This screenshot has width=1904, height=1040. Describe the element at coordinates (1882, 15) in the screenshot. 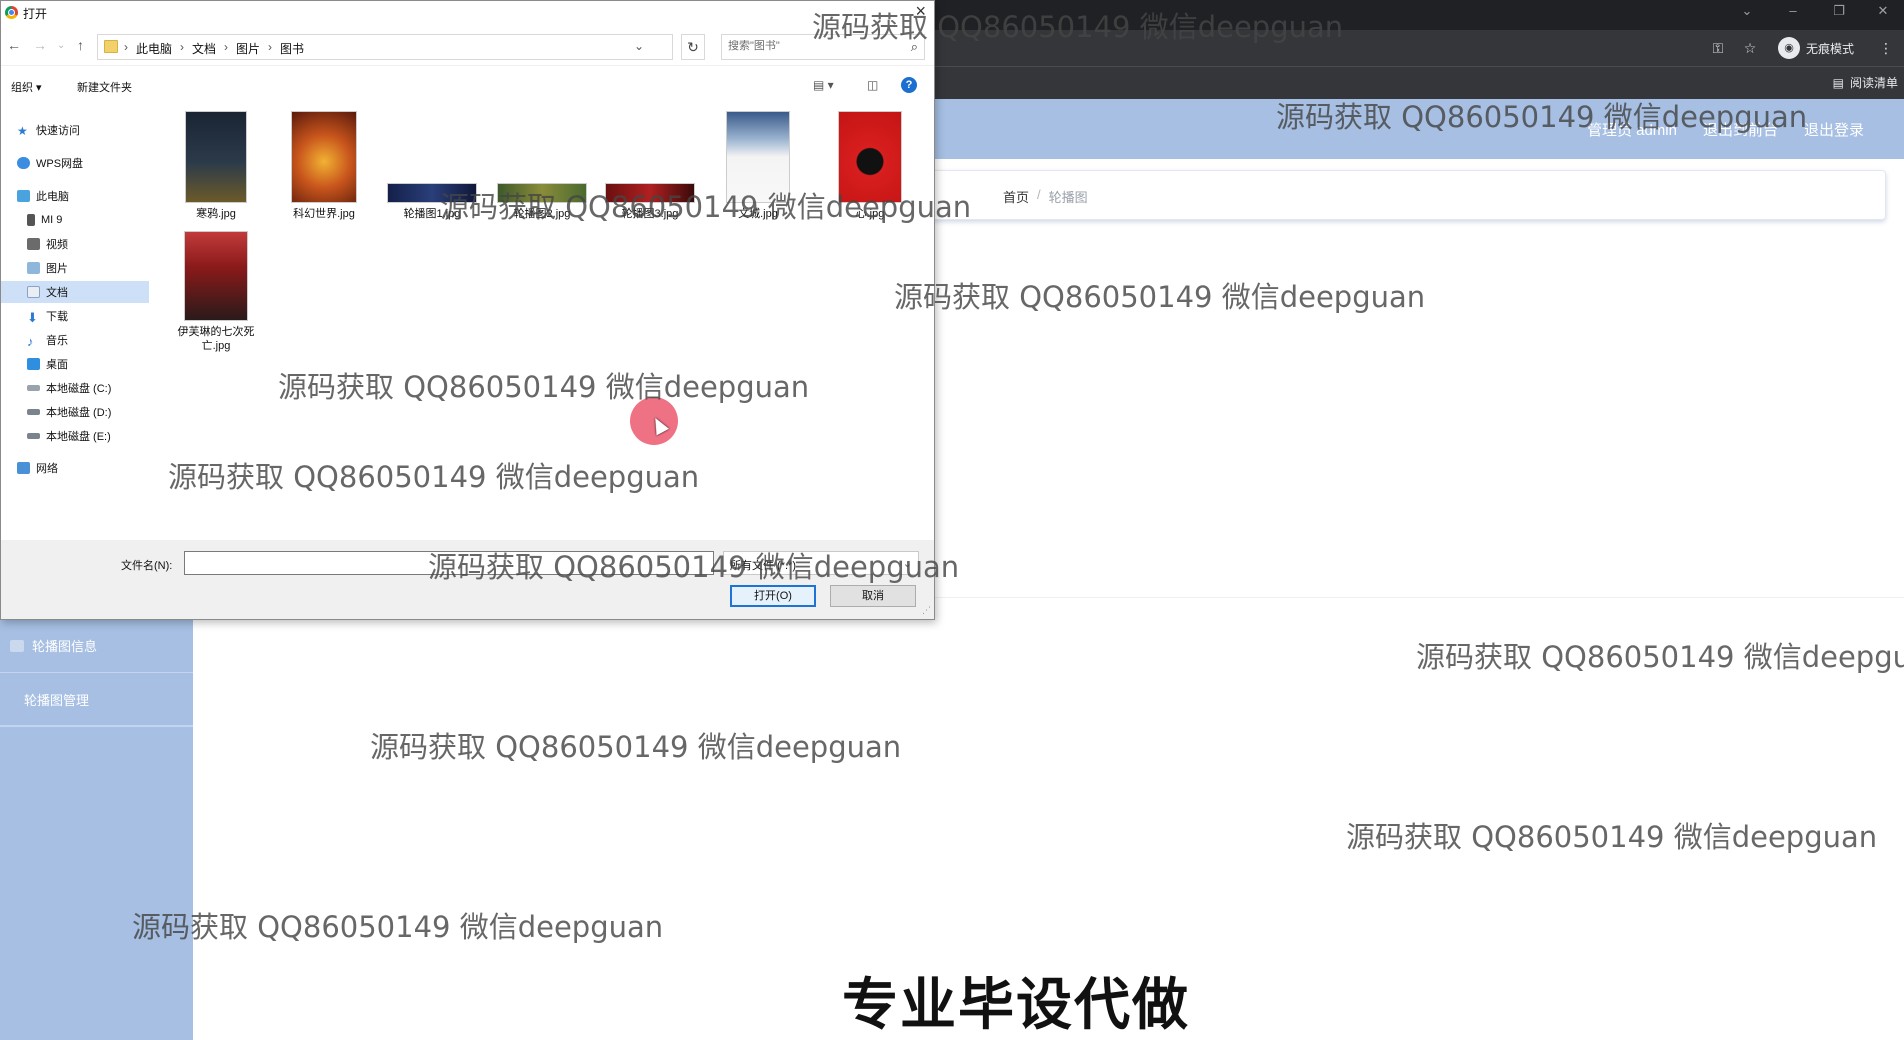

I see `close-window-icon: ✕` at that location.